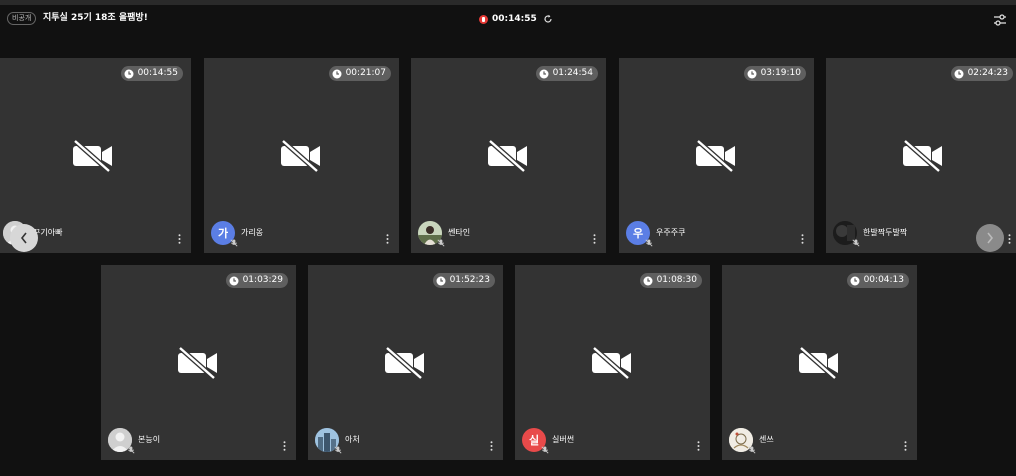 The width and height of the screenshot is (1016, 476). I want to click on participation-timer: 01:52:23, so click(463, 280).